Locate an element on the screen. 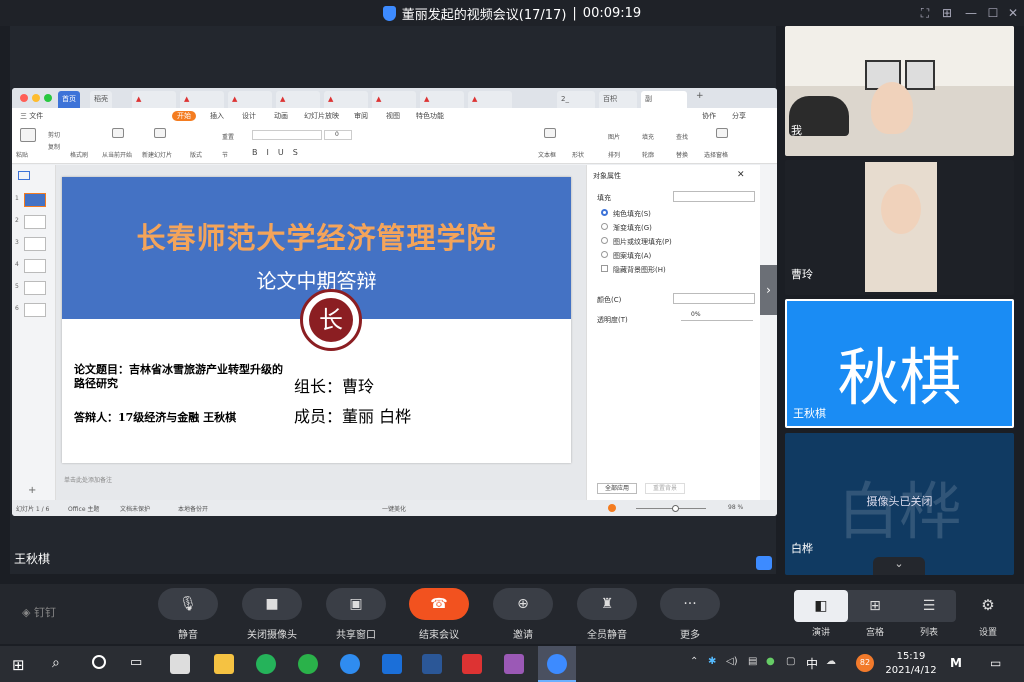 The image size is (1024, 682). reset-background-button: 重置背景 is located at coordinates (665, 488).